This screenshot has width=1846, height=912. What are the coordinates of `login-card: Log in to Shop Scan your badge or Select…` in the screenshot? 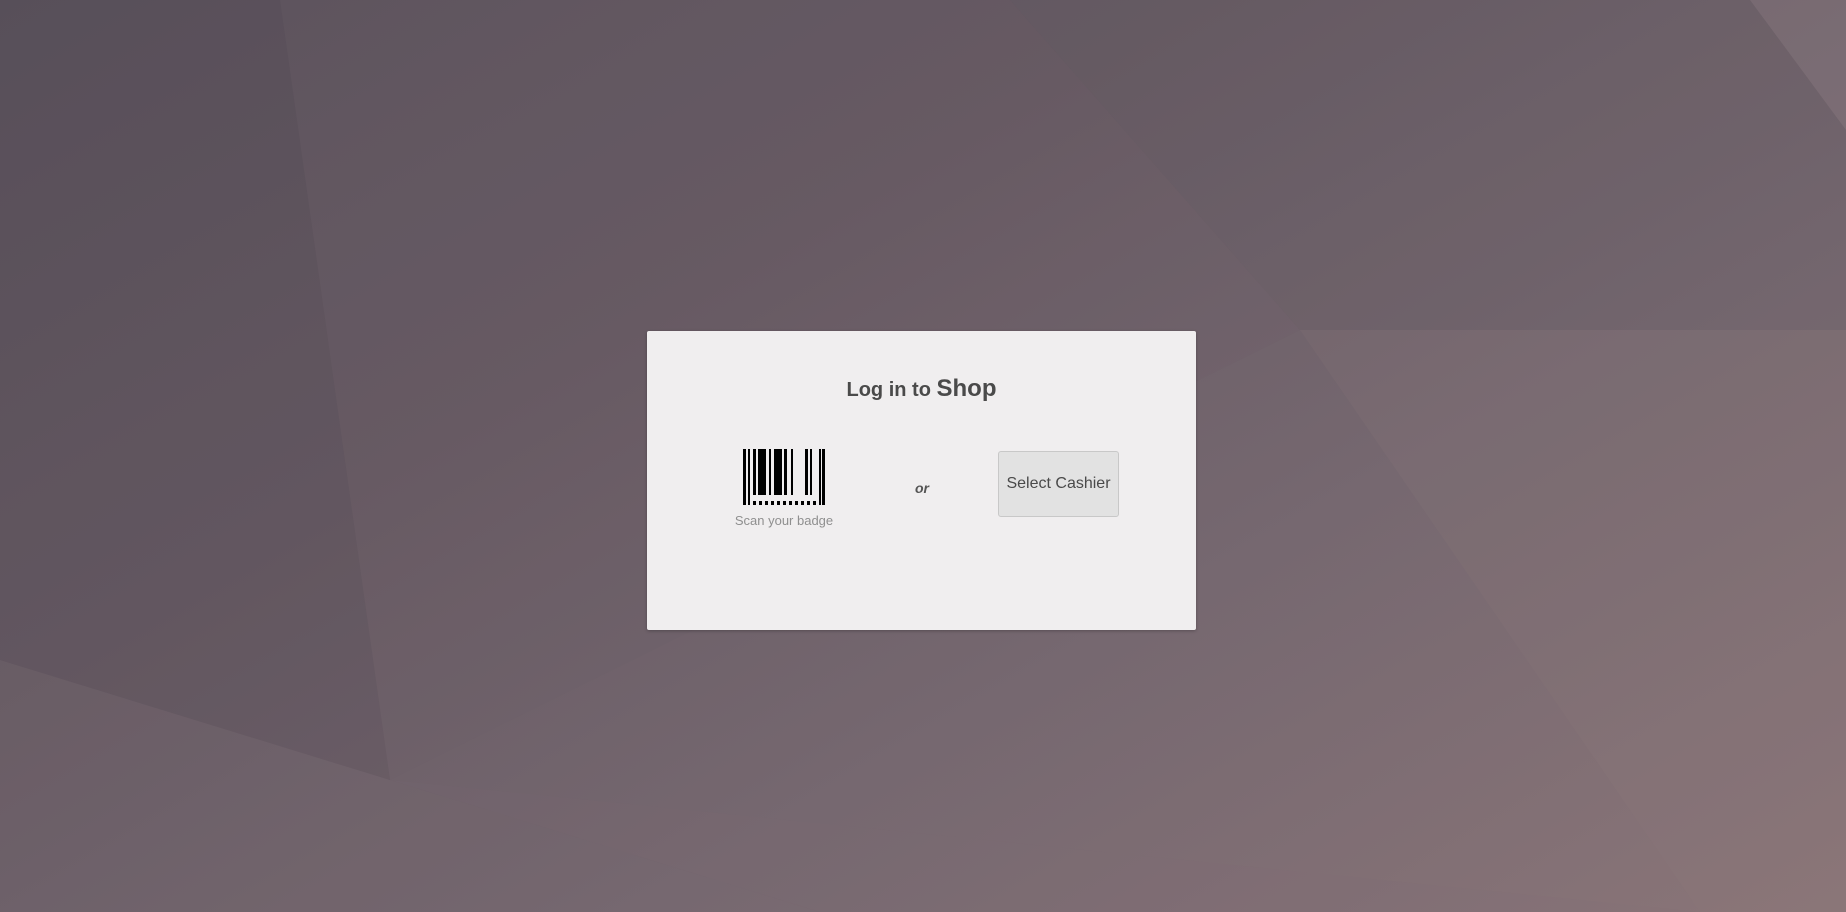 It's located at (921, 480).